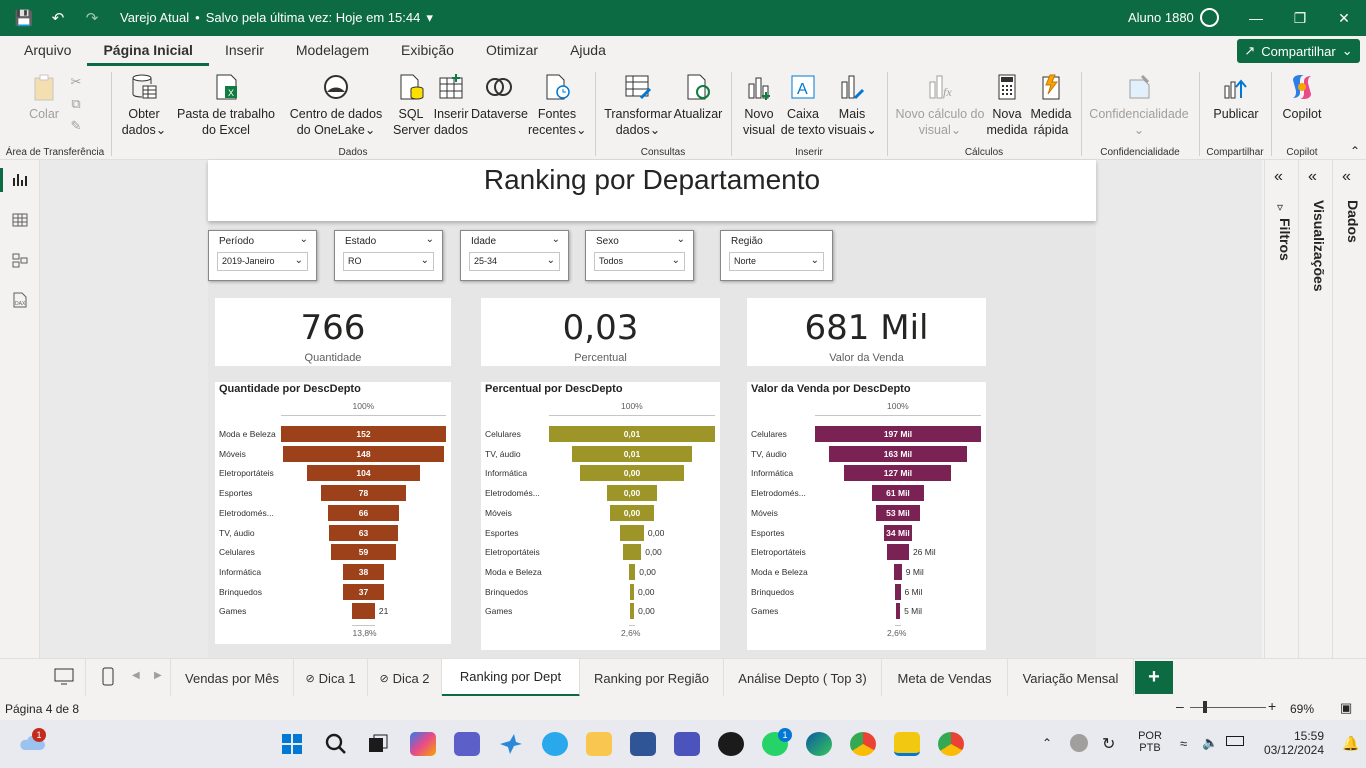 This screenshot has height=768, width=1366. What do you see at coordinates (940, 105) in the screenshot?
I see `new-visual-calculation-button: fx Novo cálculo do visual⌄` at bounding box center [940, 105].